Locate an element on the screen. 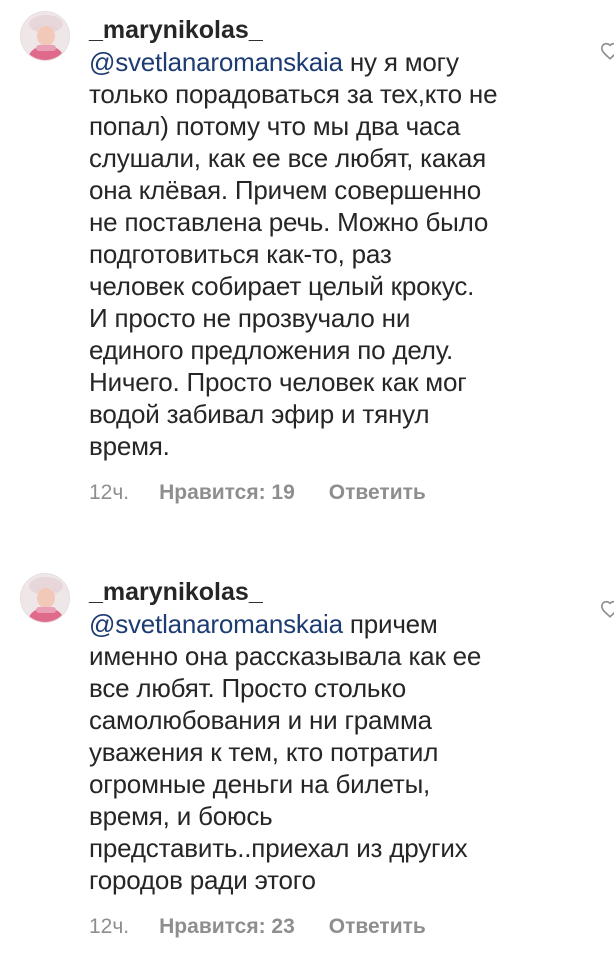 Image resolution: width=614 pixels, height=960 pixels. comment-meta: 12ч. Нравится: 23 Ответить is located at coordinates (339, 927).